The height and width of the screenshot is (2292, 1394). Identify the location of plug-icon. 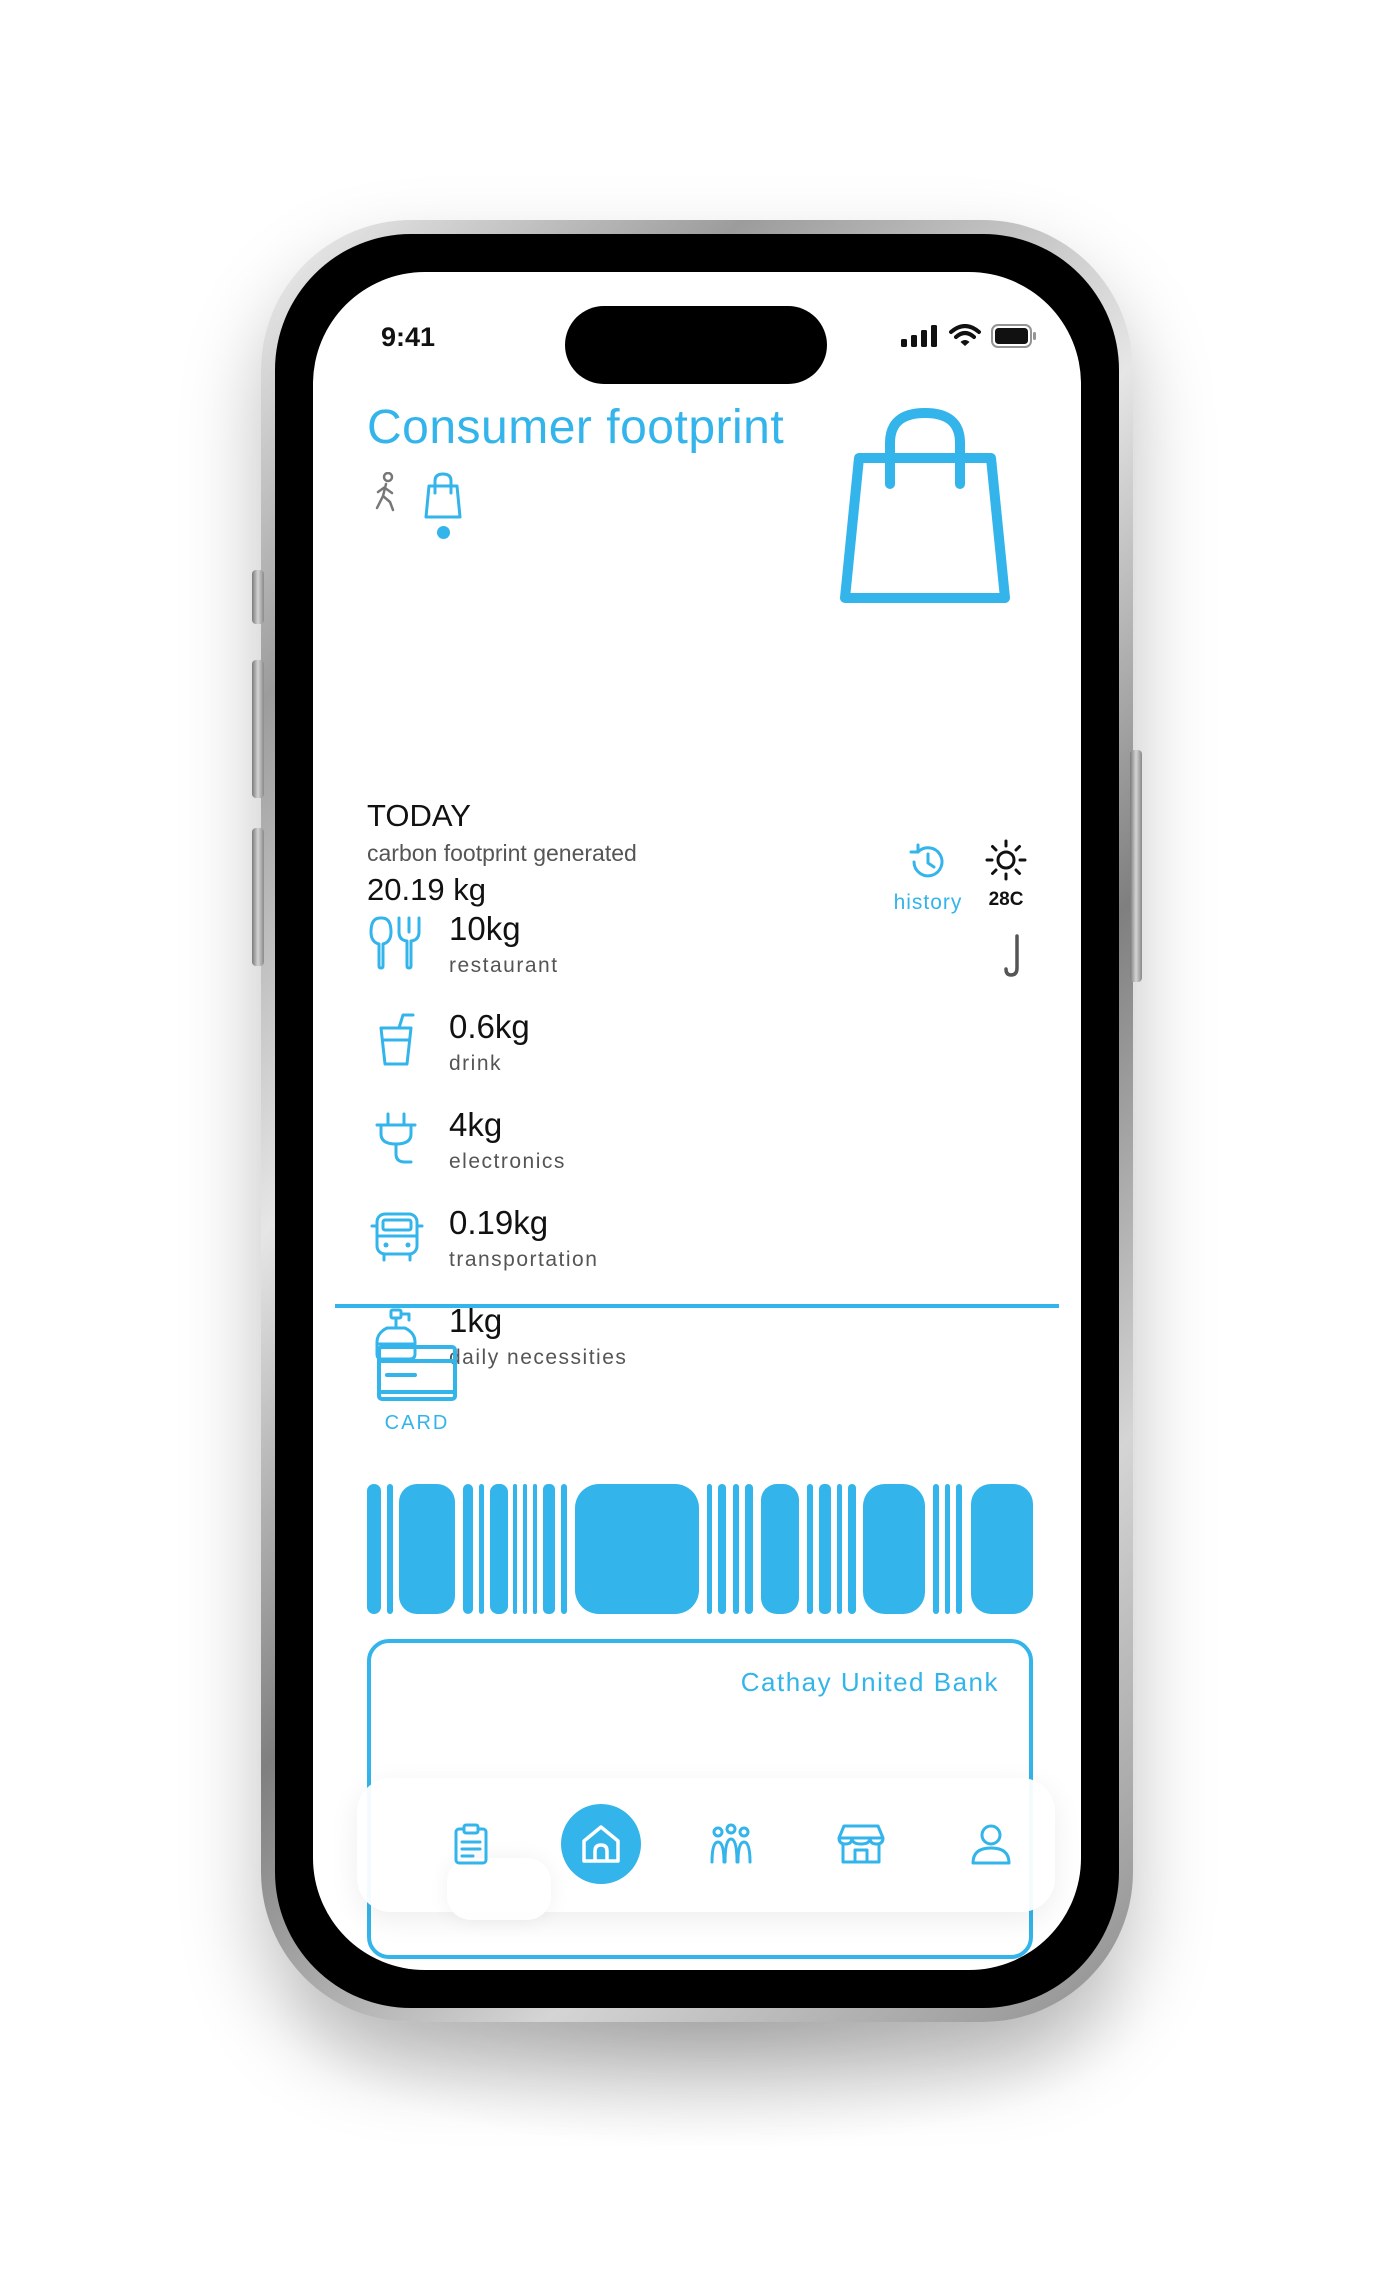
(397, 1138).